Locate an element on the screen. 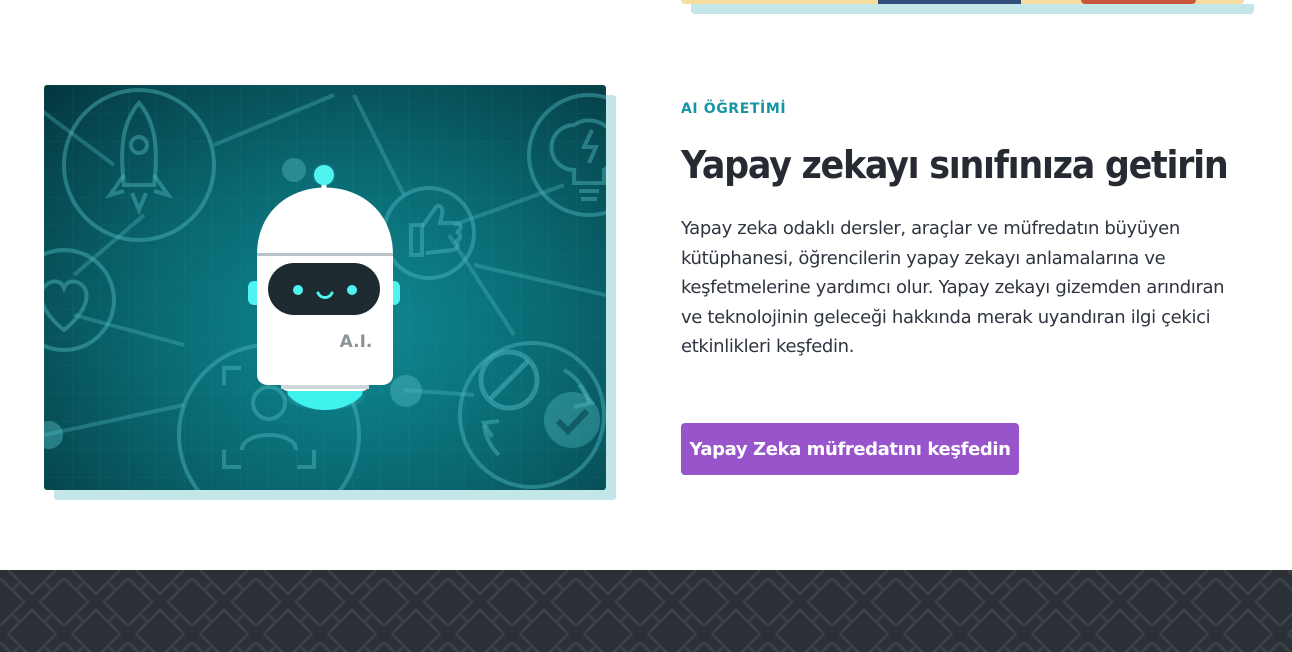  section-eyebrow: AI ÖĞRETİMİ is located at coordinates (734, 109).